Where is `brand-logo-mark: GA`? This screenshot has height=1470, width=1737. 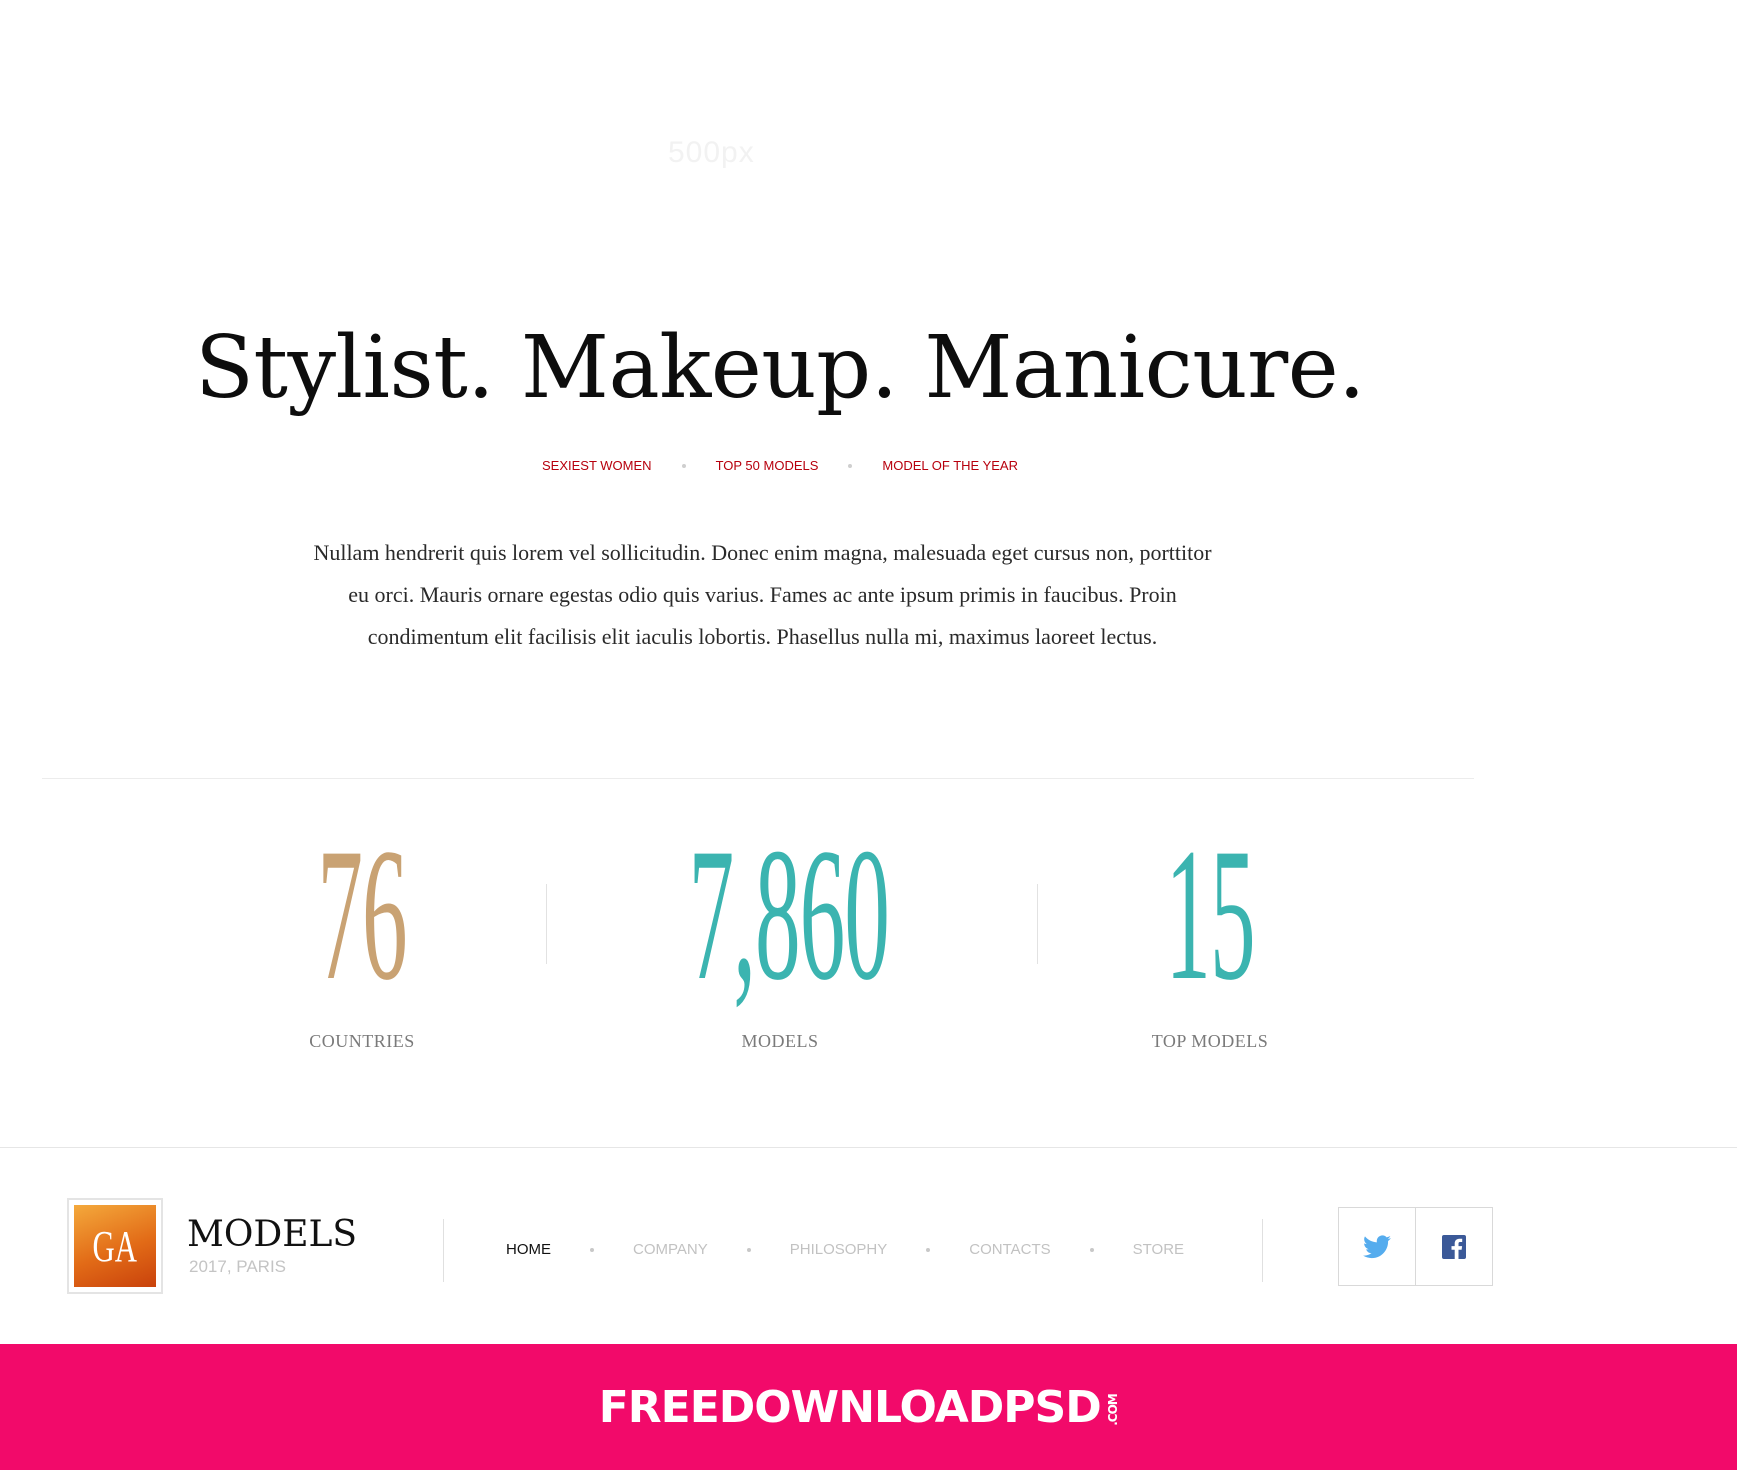
brand-logo-mark: GA is located at coordinates (115, 1246).